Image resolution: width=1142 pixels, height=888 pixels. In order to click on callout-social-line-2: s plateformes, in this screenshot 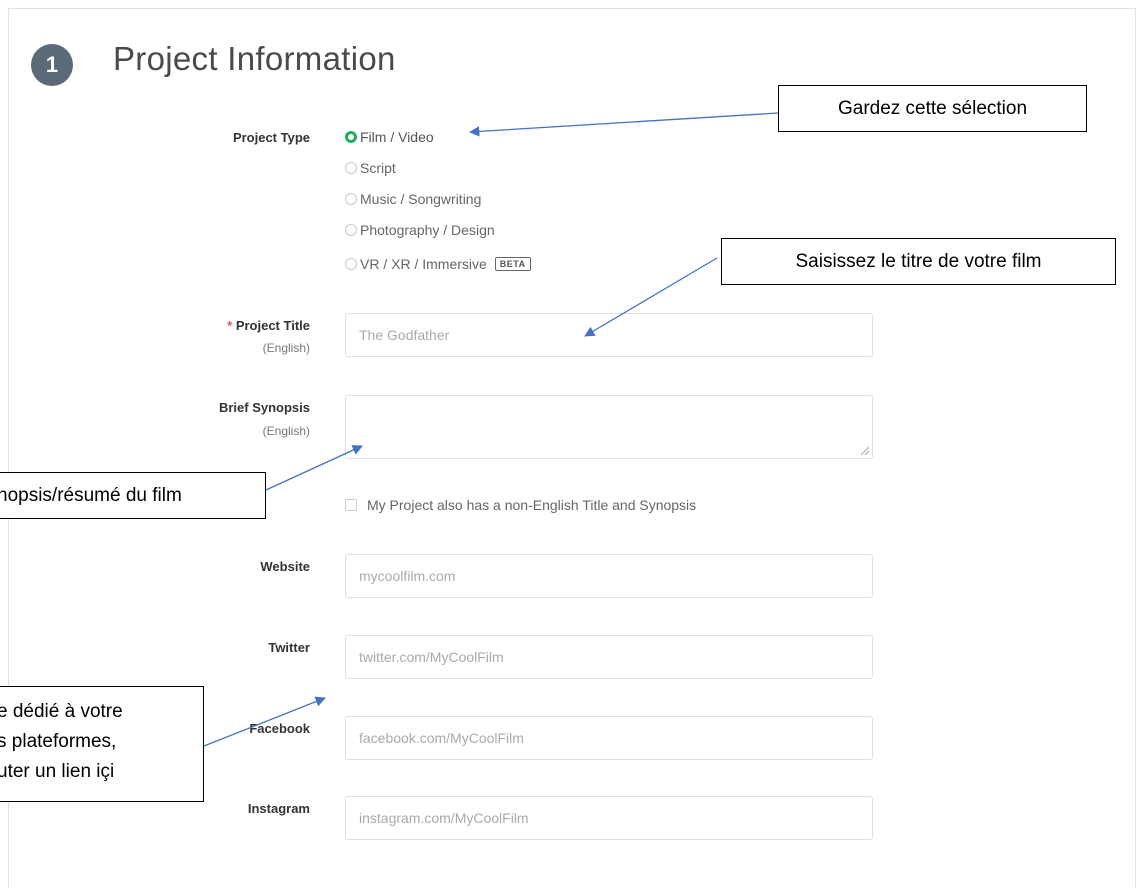, I will do `click(58, 741)`.